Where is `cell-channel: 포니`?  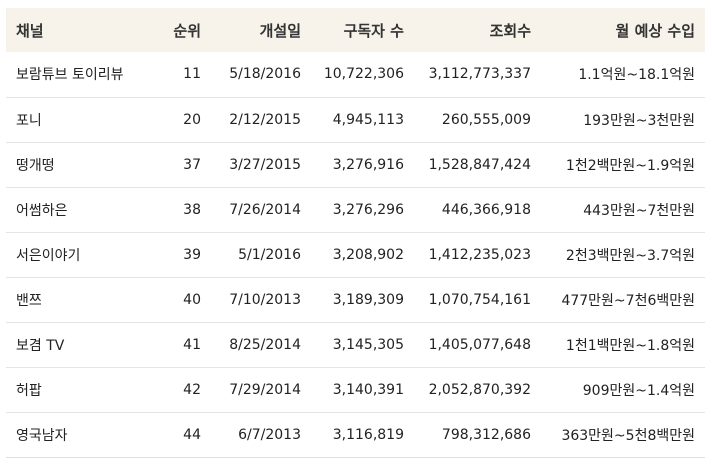 cell-channel: 포니 is located at coordinates (29, 120).